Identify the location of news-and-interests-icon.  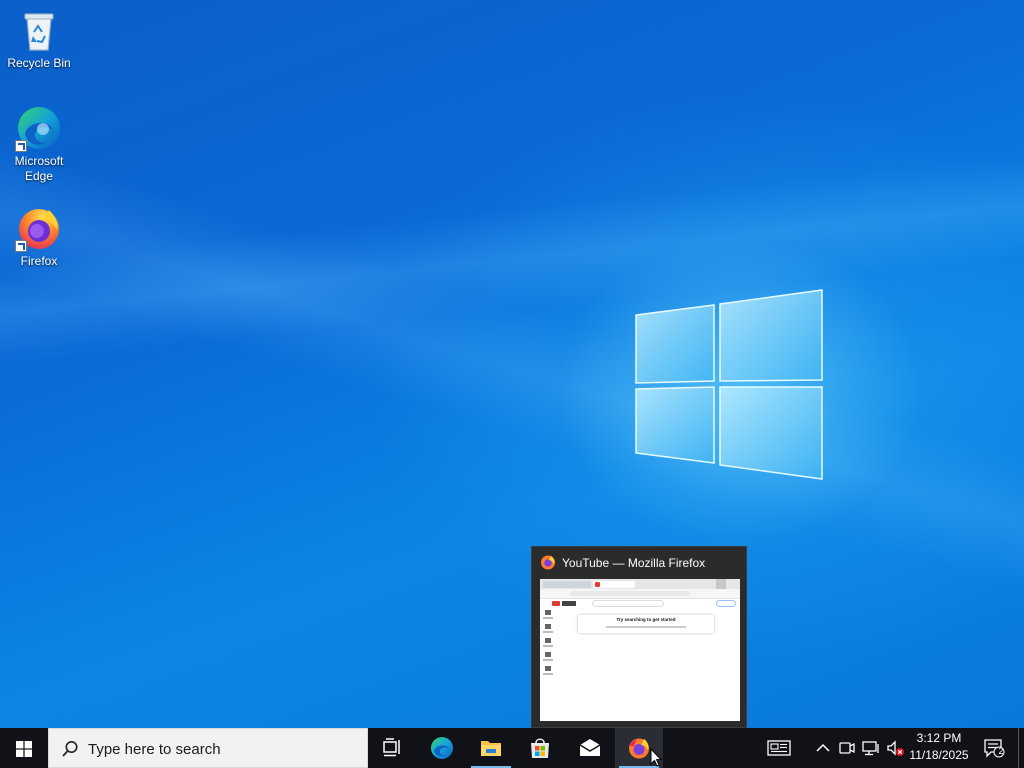
(779, 748).